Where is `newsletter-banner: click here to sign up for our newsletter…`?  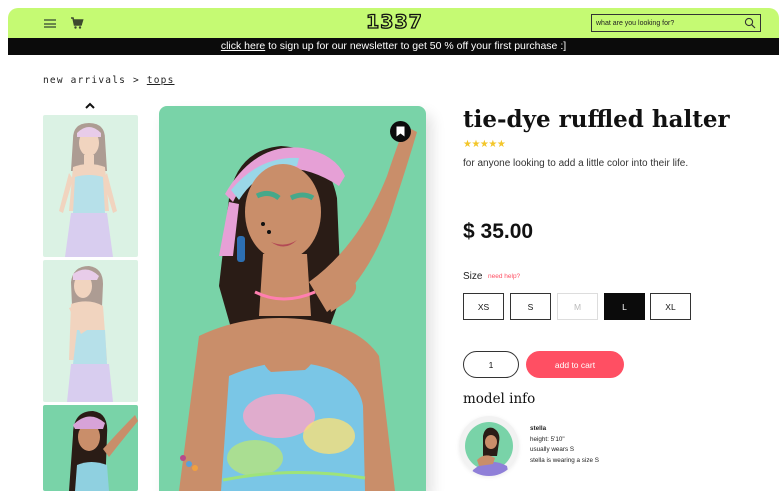 newsletter-banner: click here to sign up for our newsletter… is located at coordinates (393, 46).